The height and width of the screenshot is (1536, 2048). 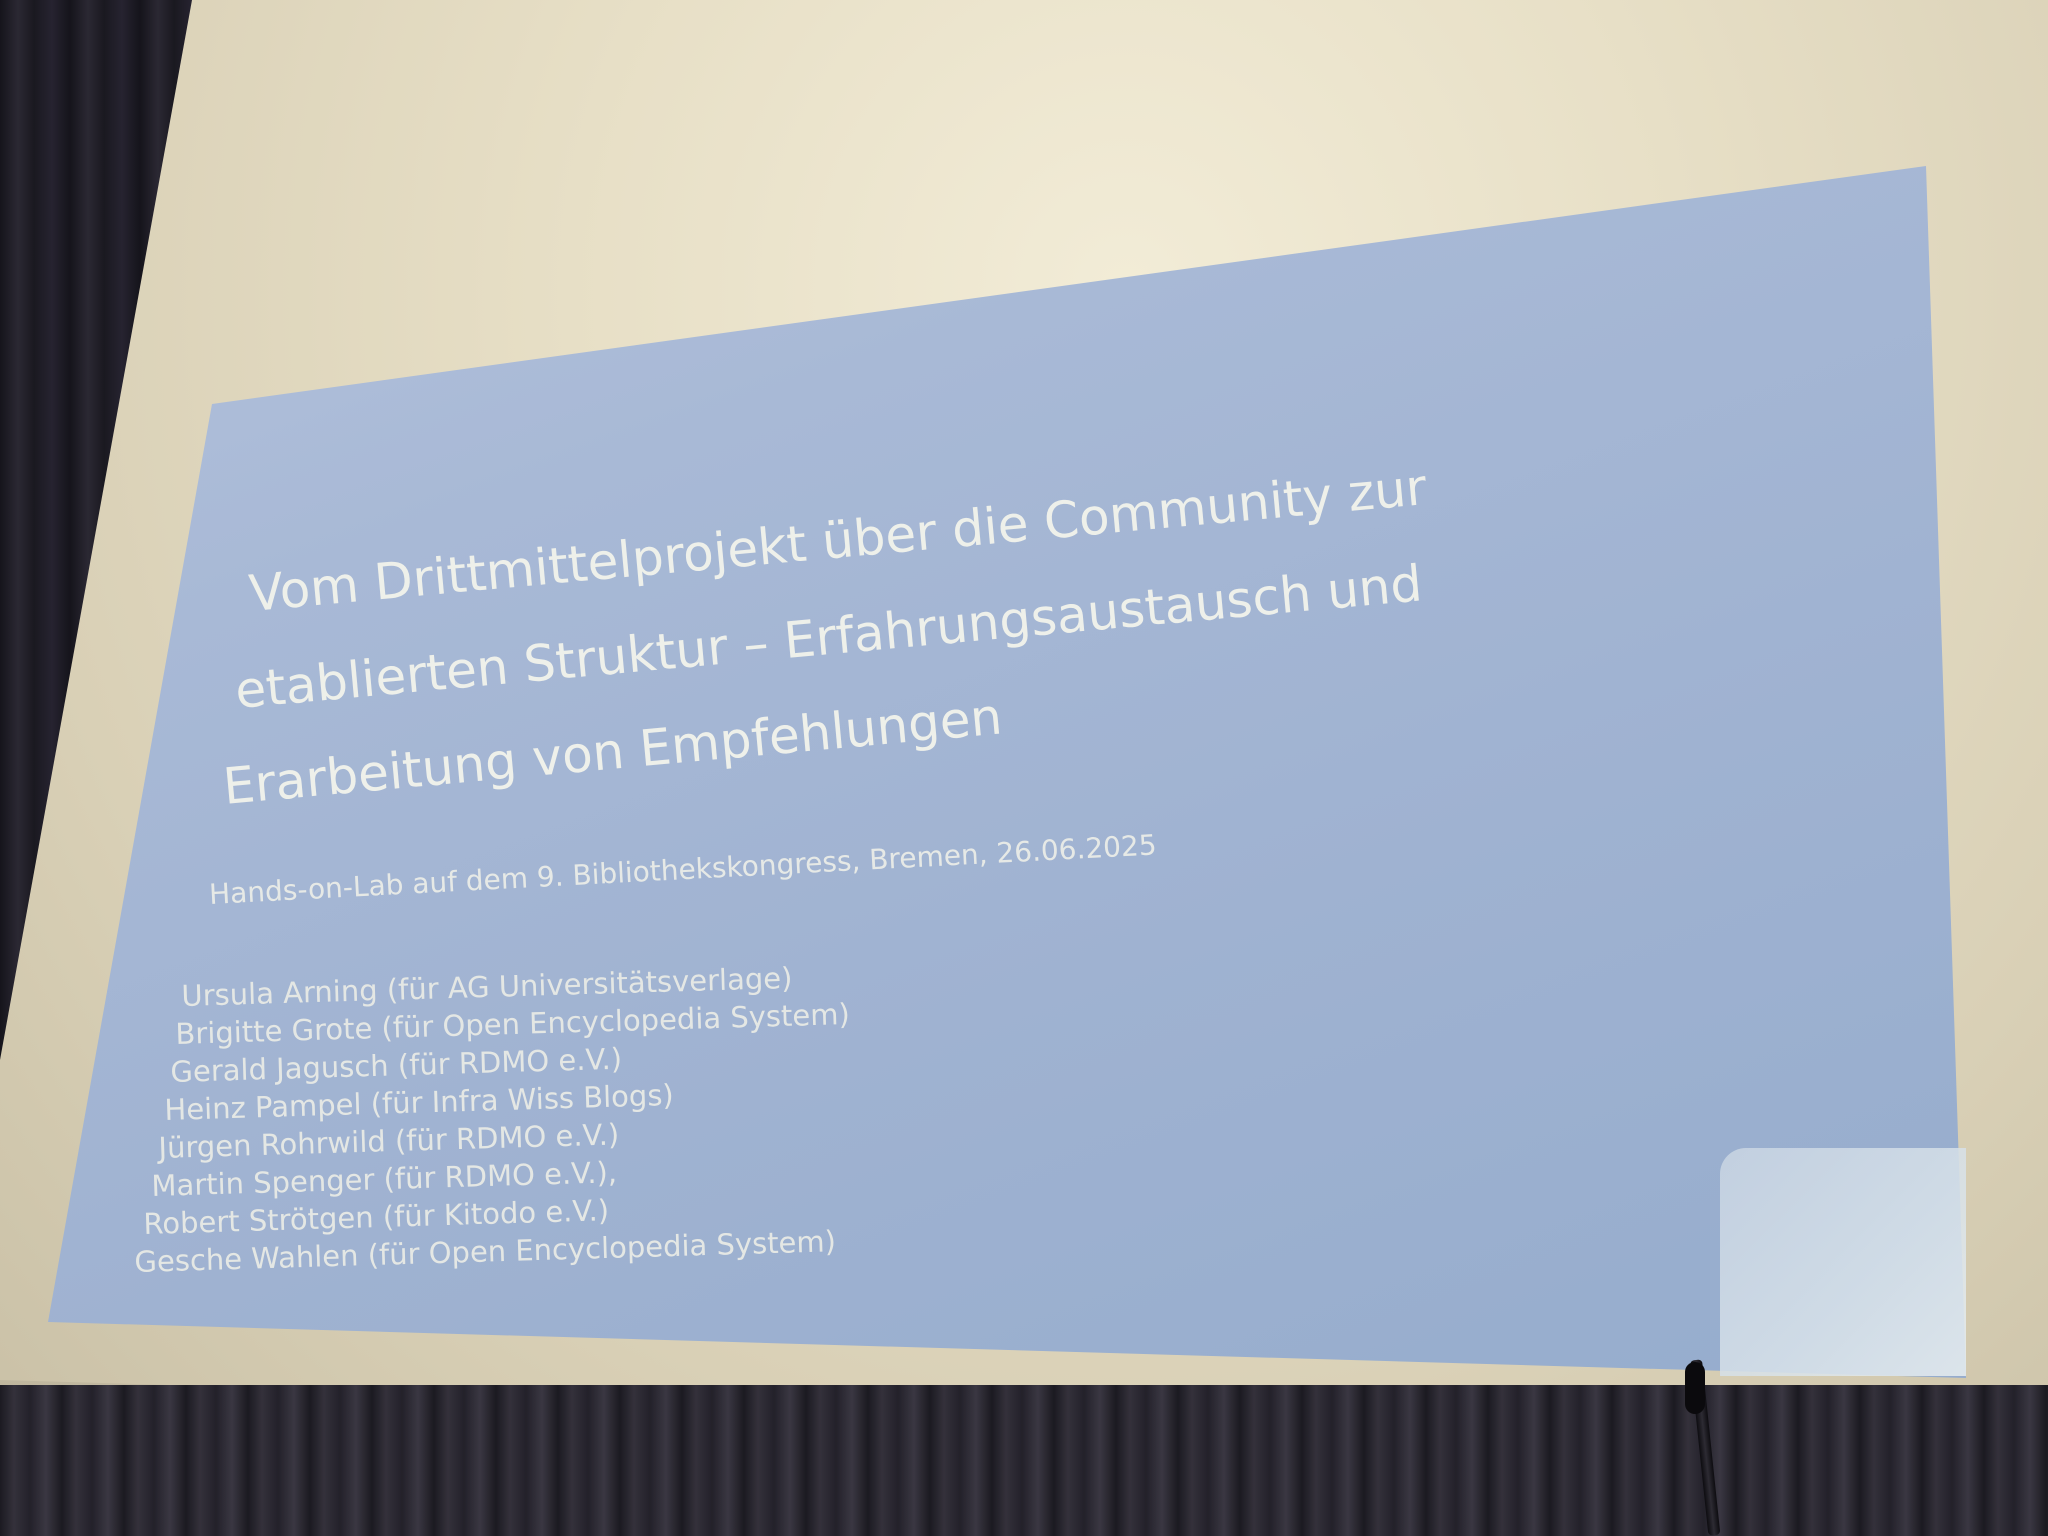 What do you see at coordinates (1024, 1460) in the screenshot?
I see `curtain-bottom` at bounding box center [1024, 1460].